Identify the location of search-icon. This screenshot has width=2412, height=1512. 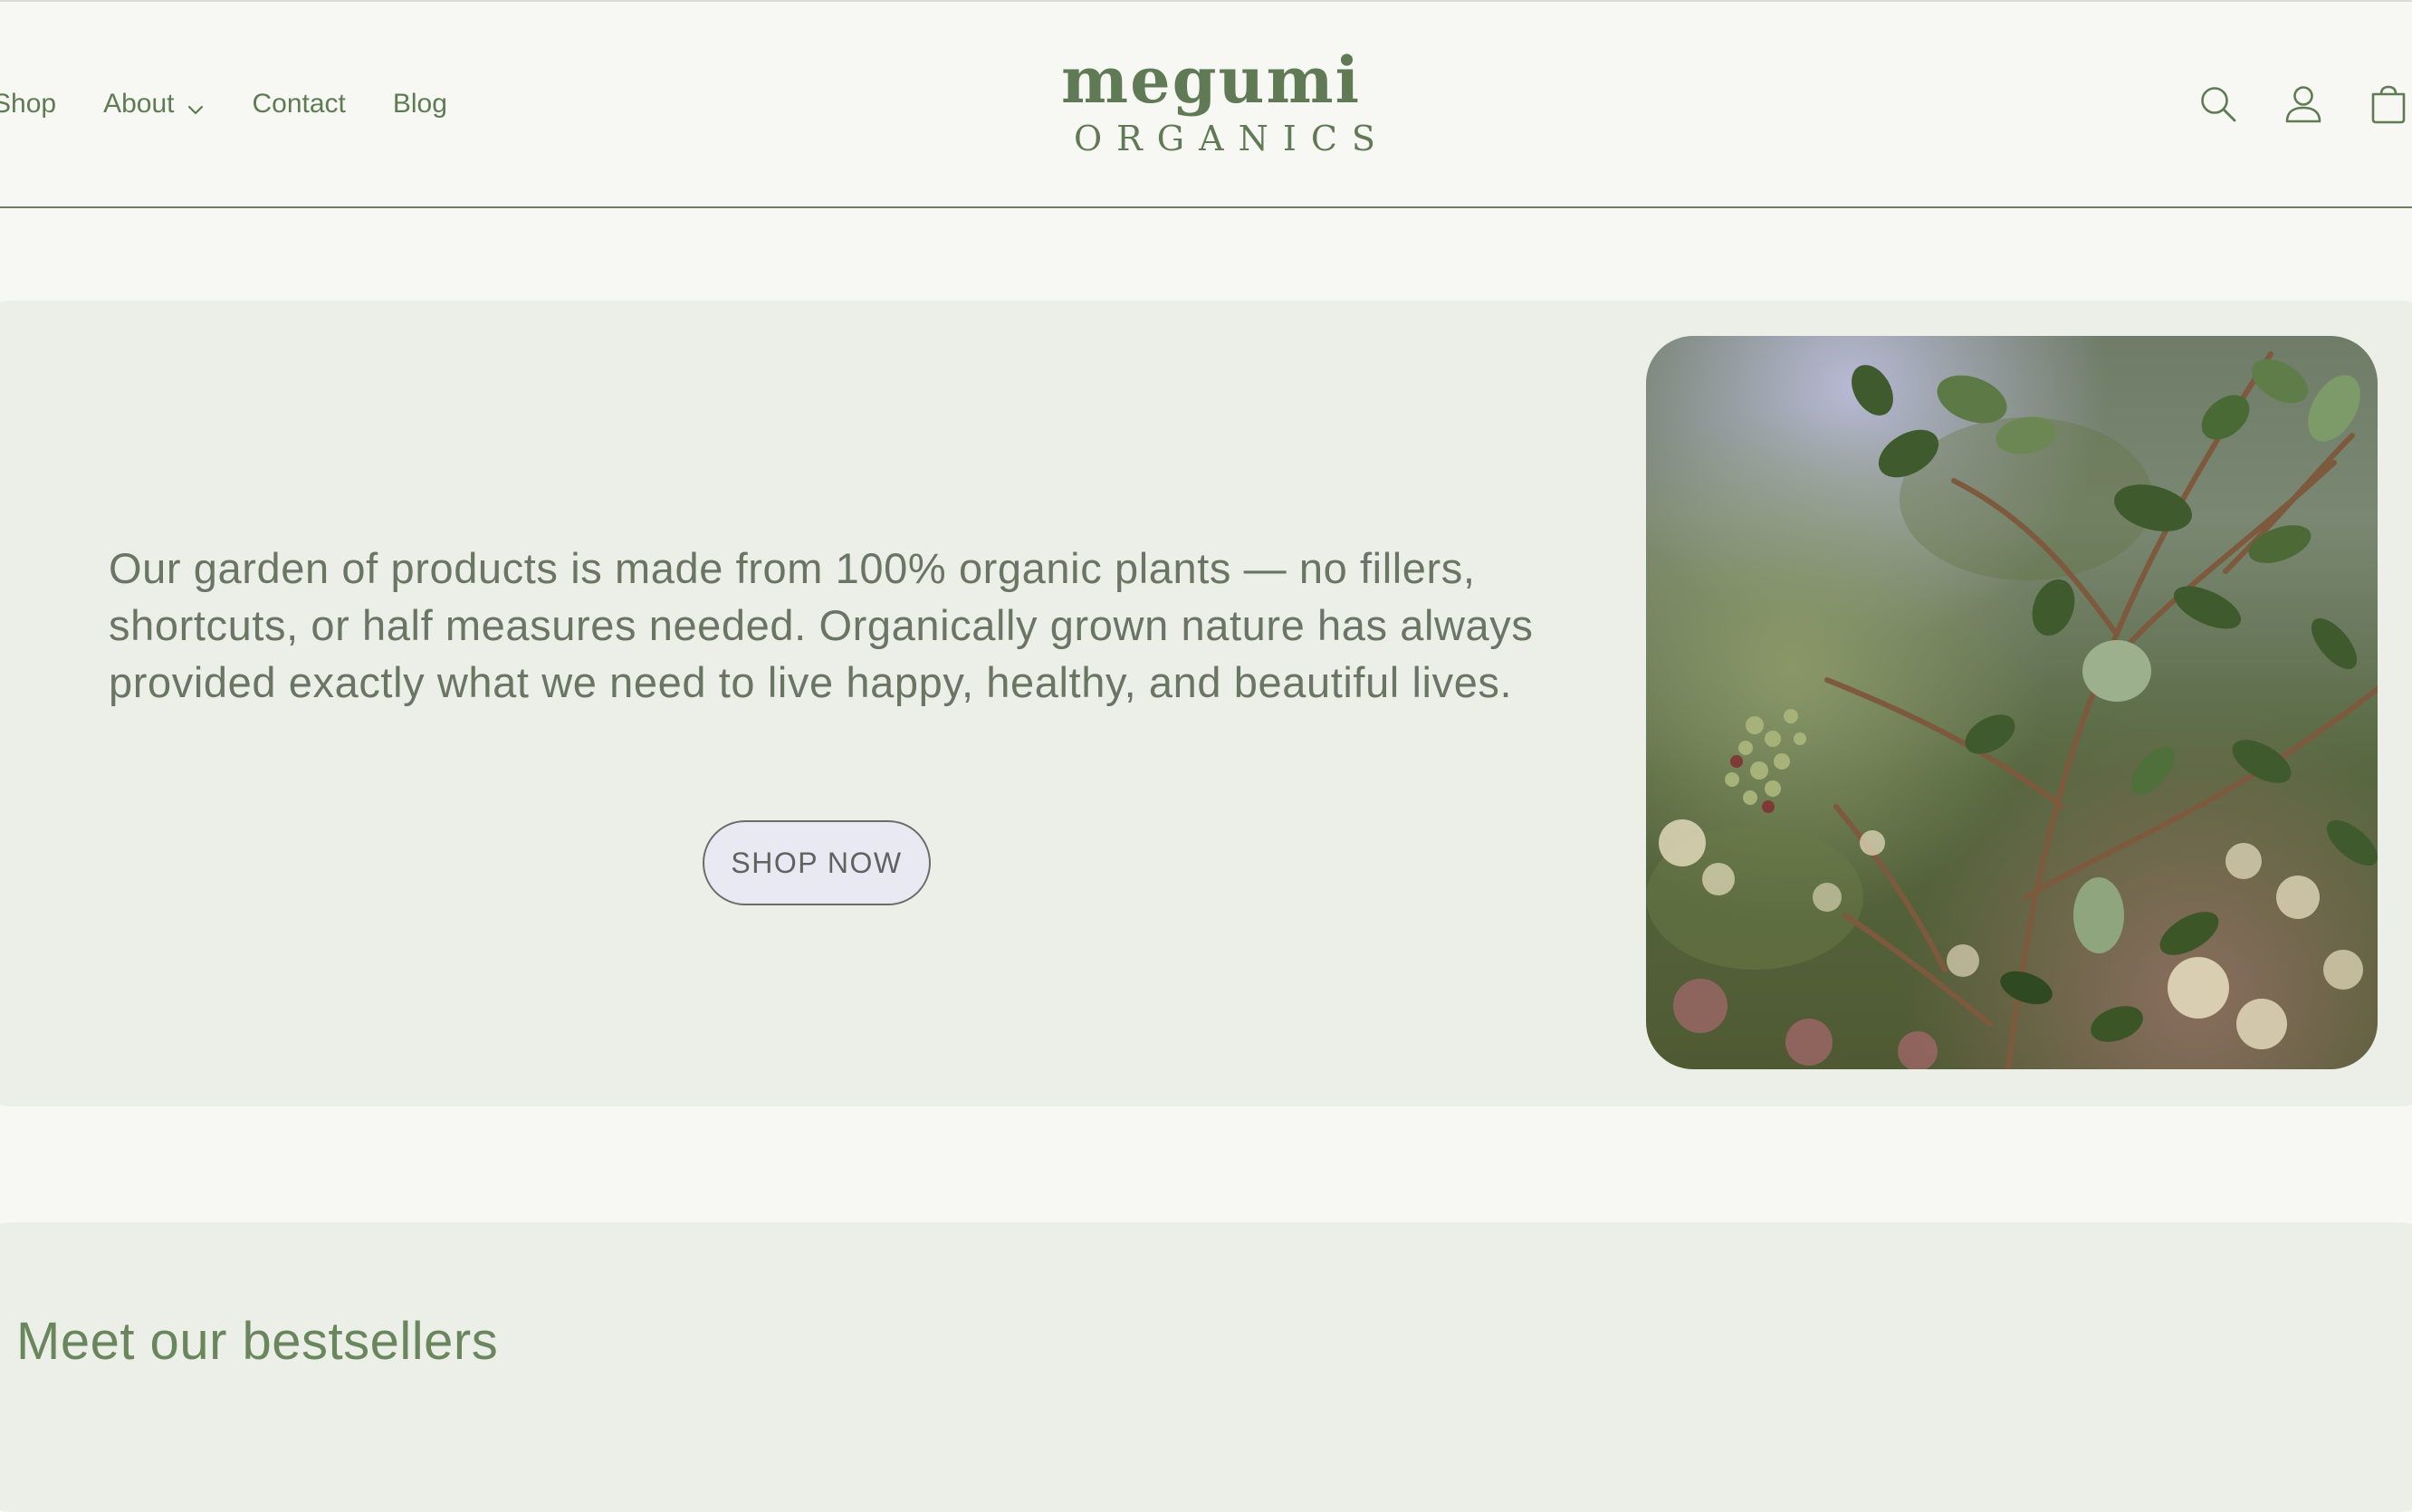
(2218, 104).